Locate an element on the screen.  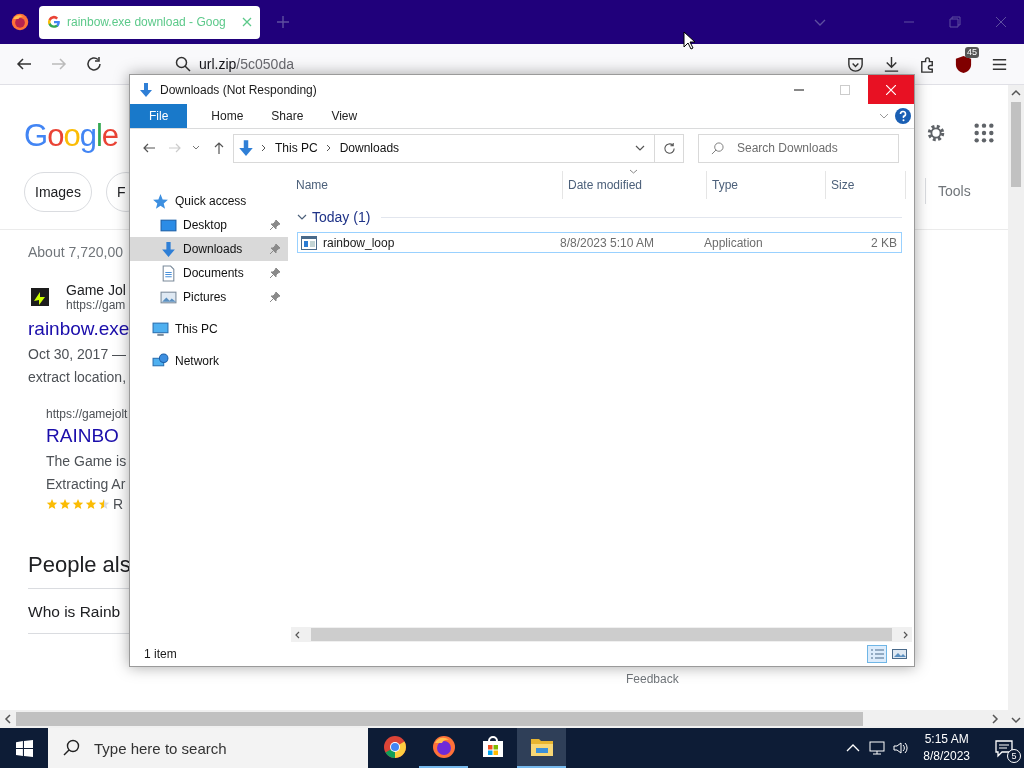
file-type: Application is located at coordinates (733, 242).